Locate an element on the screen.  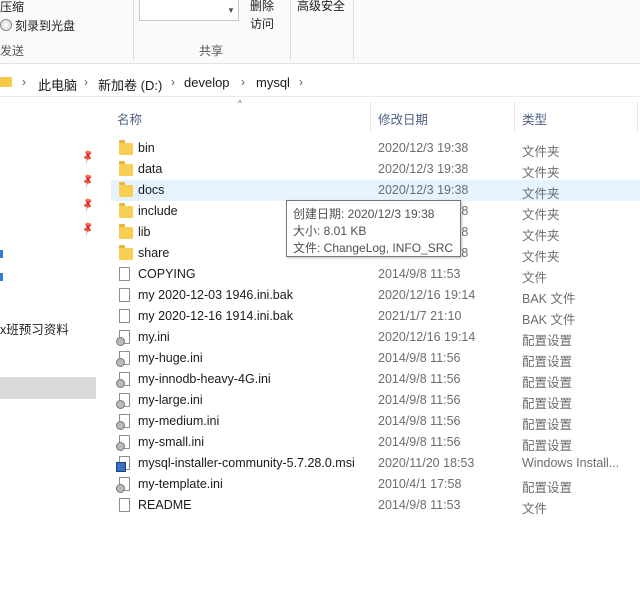
share-group-label: 共享 is located at coordinates (211, 51).